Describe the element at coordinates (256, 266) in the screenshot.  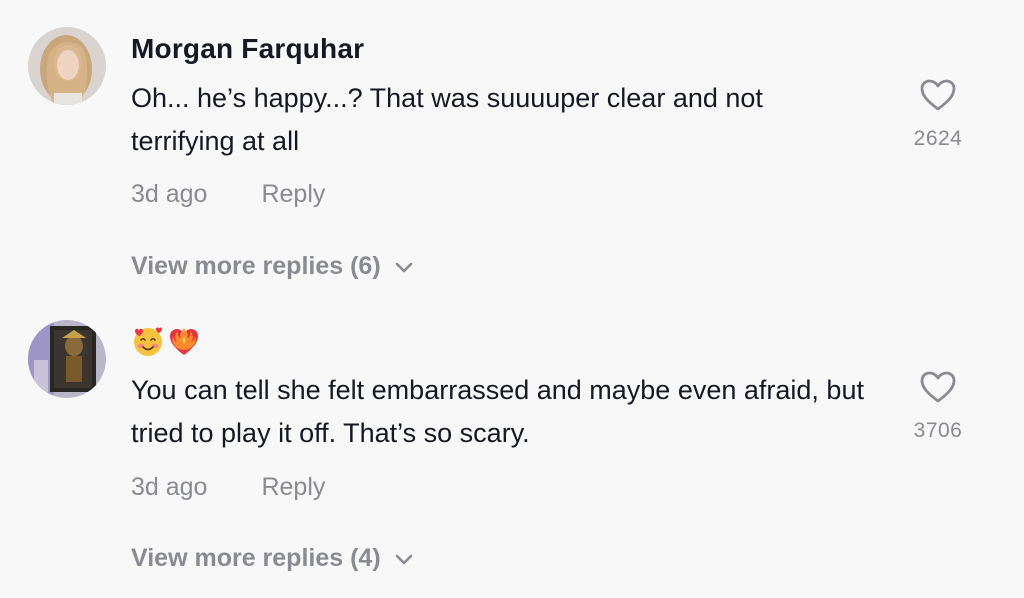
I see `view-more-replies-label: View more replies (6)` at that location.